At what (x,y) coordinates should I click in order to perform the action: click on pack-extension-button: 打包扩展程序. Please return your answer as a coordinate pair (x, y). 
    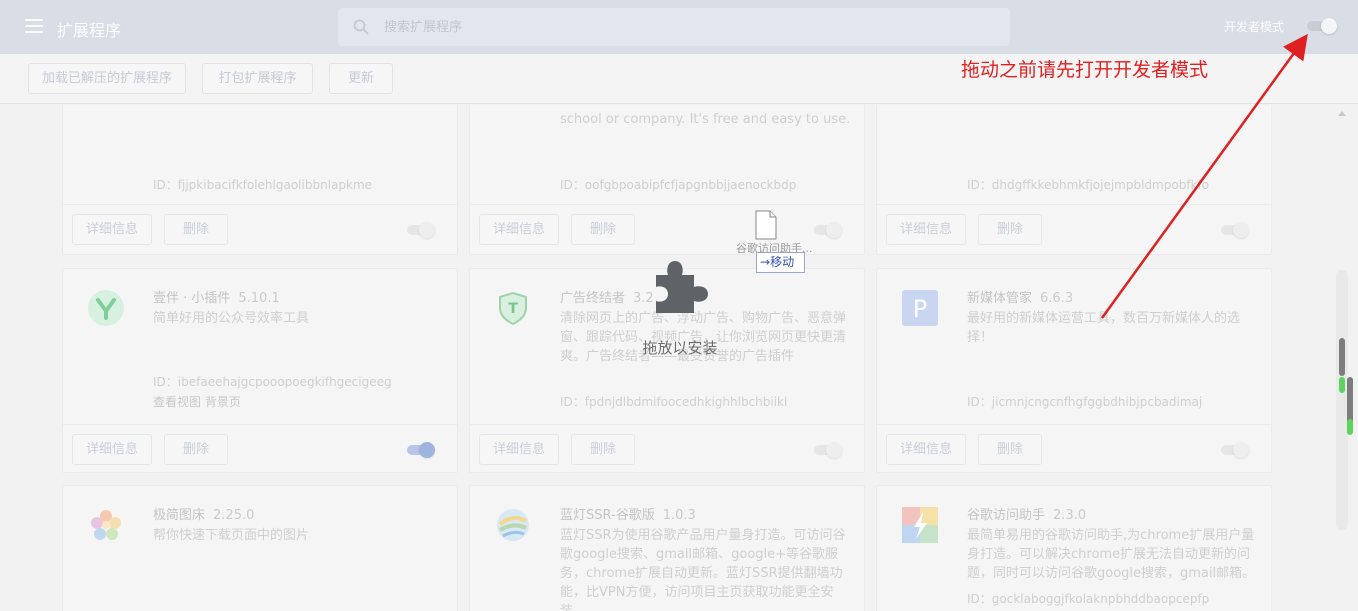
    Looking at the image, I should click on (257, 78).